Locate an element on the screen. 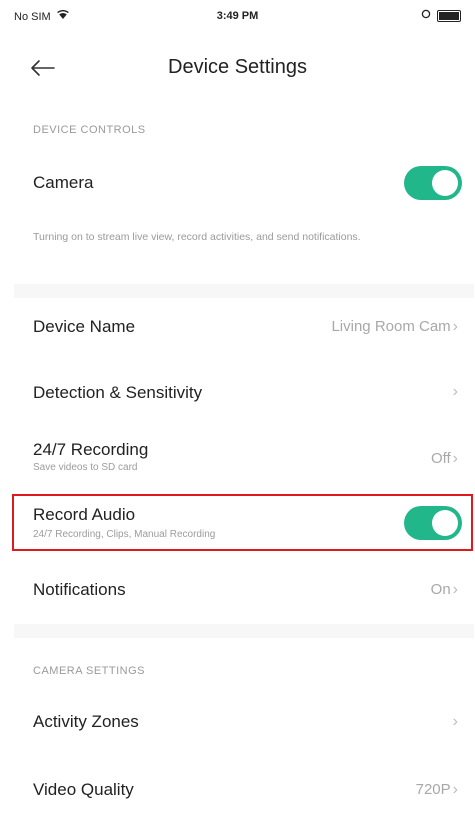 The width and height of the screenshot is (475, 817). recording-subtitle: Save videos to SD card is located at coordinates (85, 467).